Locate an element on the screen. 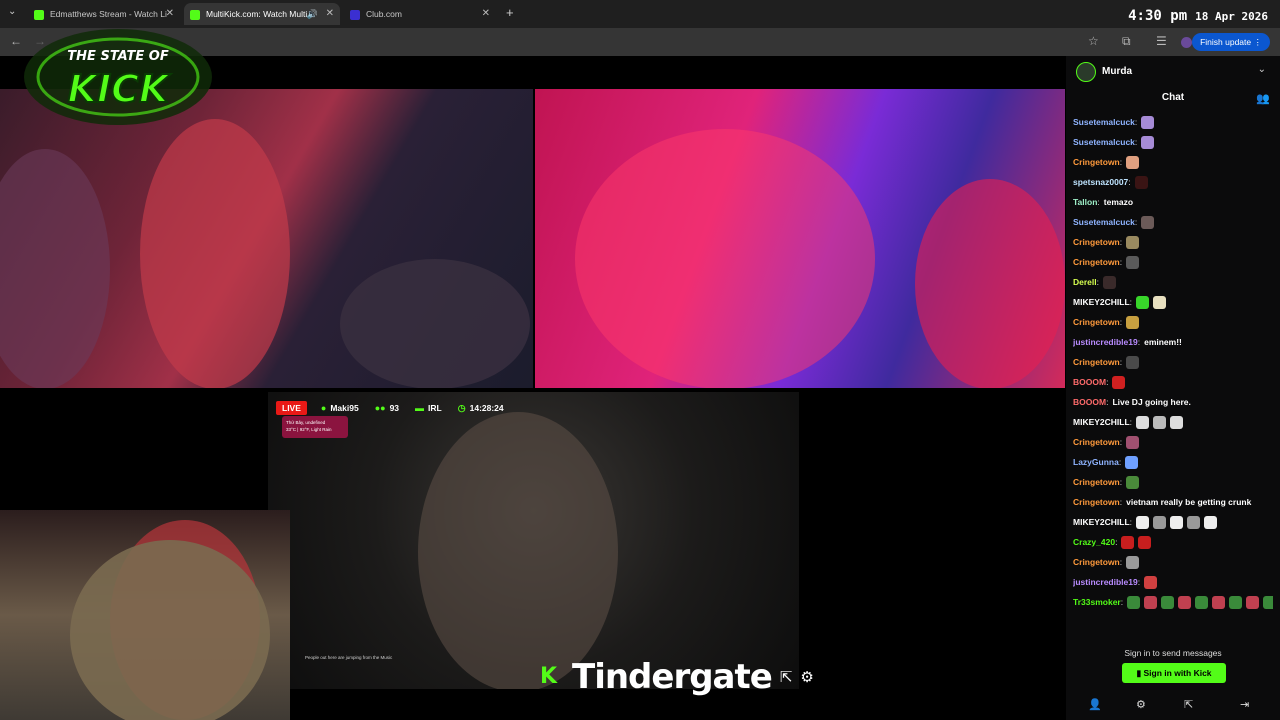 The image size is (1280, 720). chat-message-text: temazo is located at coordinates (1118, 202).